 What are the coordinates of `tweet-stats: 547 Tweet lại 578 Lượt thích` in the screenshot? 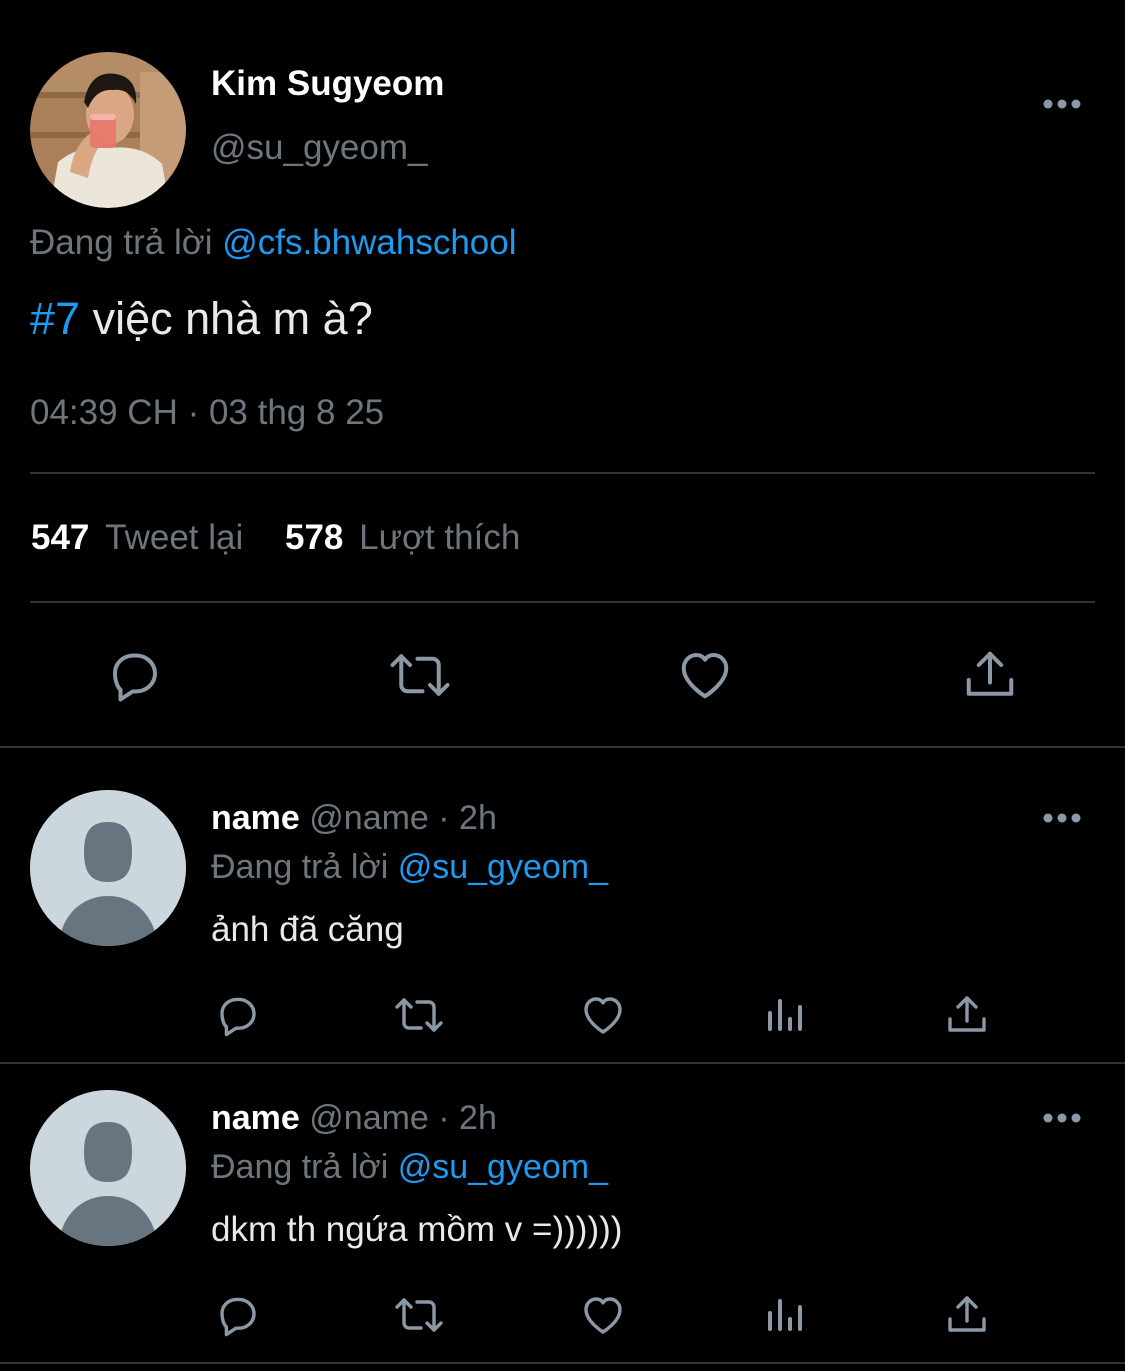 It's located at (275, 538).